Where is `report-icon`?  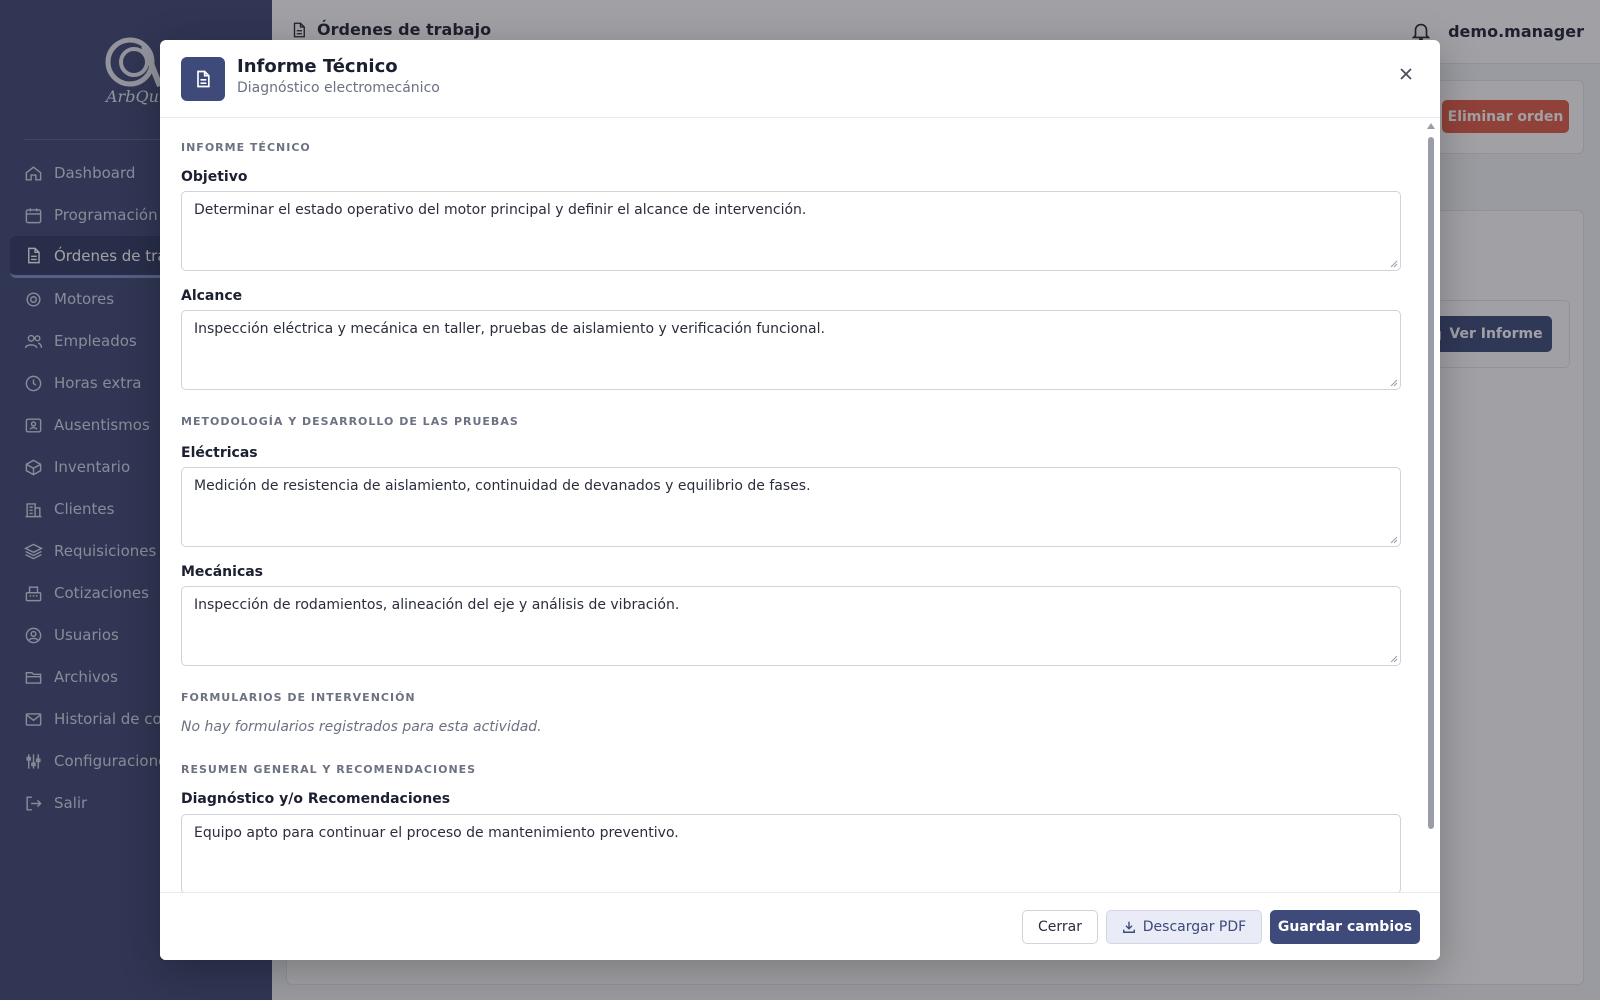 report-icon is located at coordinates (203, 79).